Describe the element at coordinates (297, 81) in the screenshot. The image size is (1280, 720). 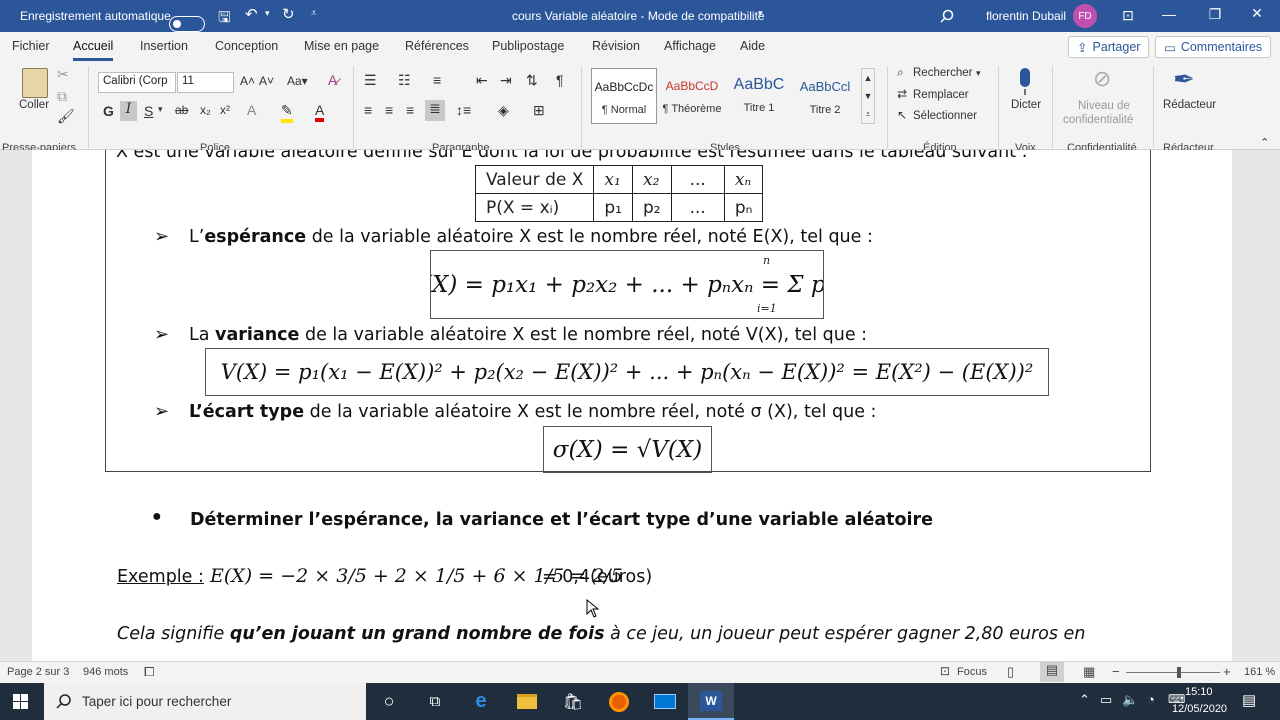
I see `change-case-icon: Aa▾` at that location.